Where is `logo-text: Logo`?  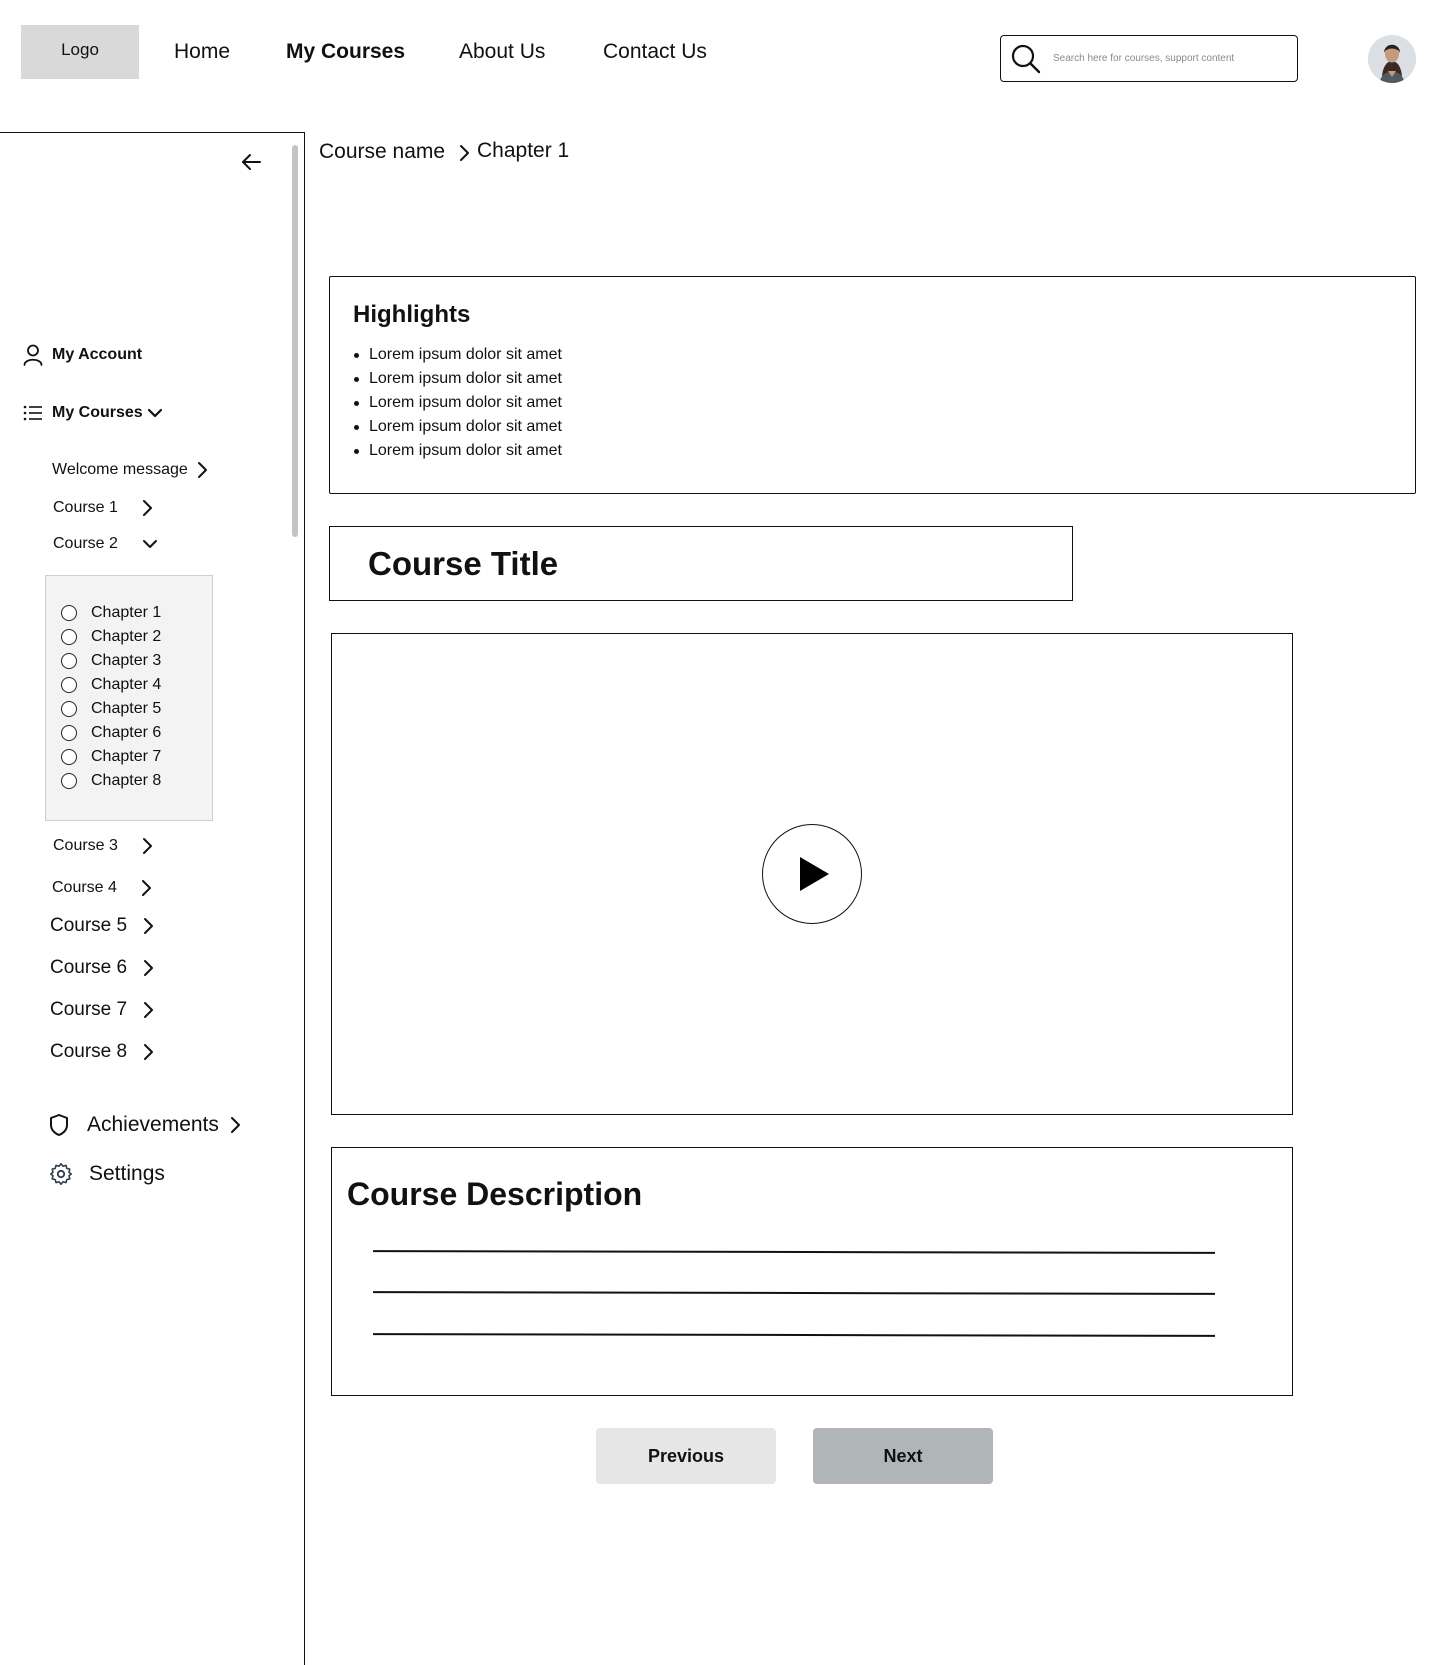 logo-text: Logo is located at coordinates (80, 49).